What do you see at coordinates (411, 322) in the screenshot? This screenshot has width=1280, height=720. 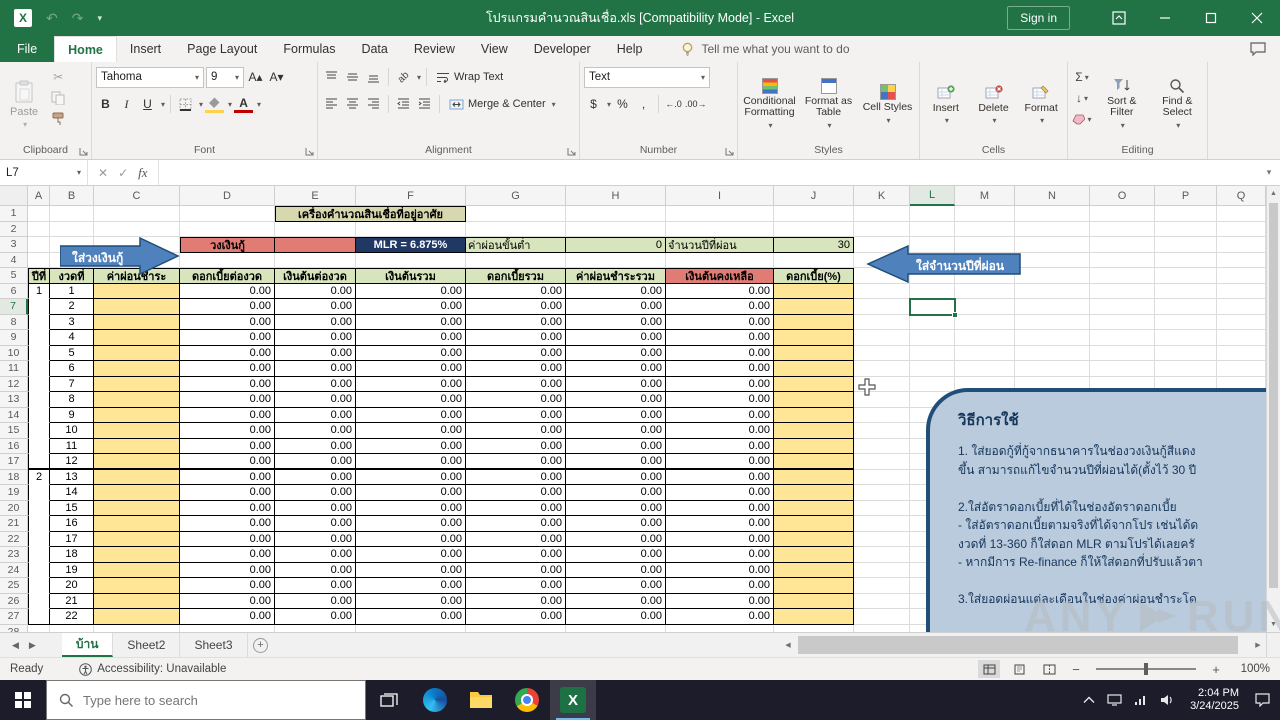 I see `cell-F8: 0.00` at bounding box center [411, 322].